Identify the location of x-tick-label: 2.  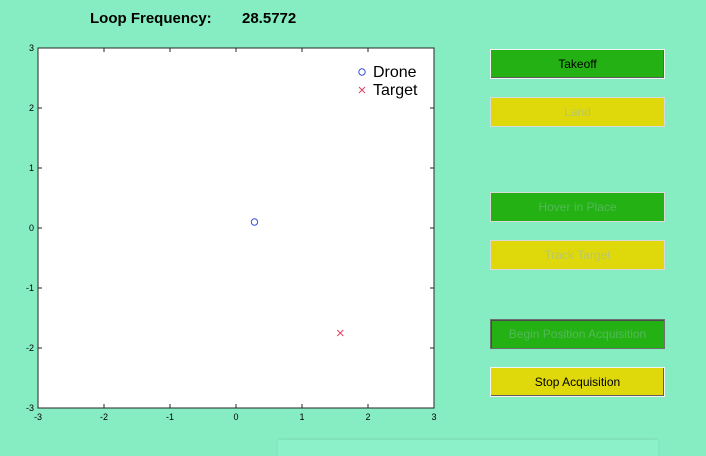
(367, 417).